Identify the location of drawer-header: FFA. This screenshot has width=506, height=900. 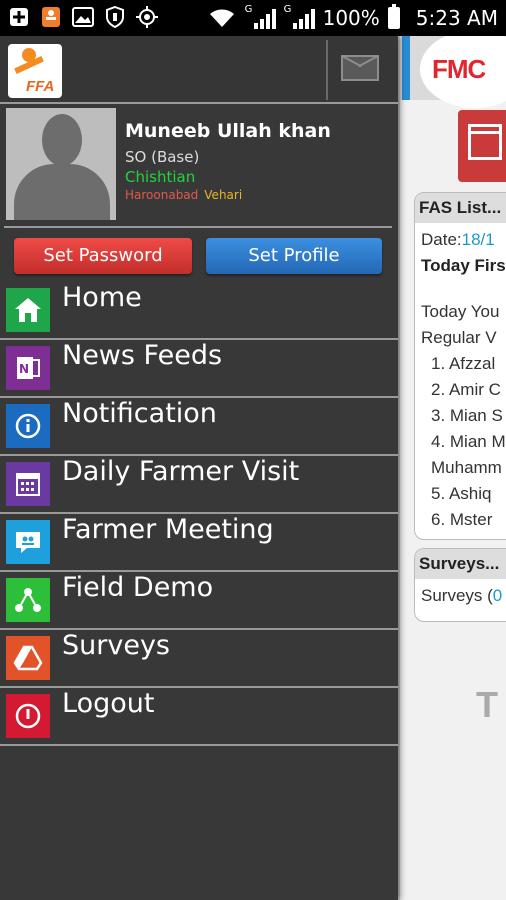
(199, 70).